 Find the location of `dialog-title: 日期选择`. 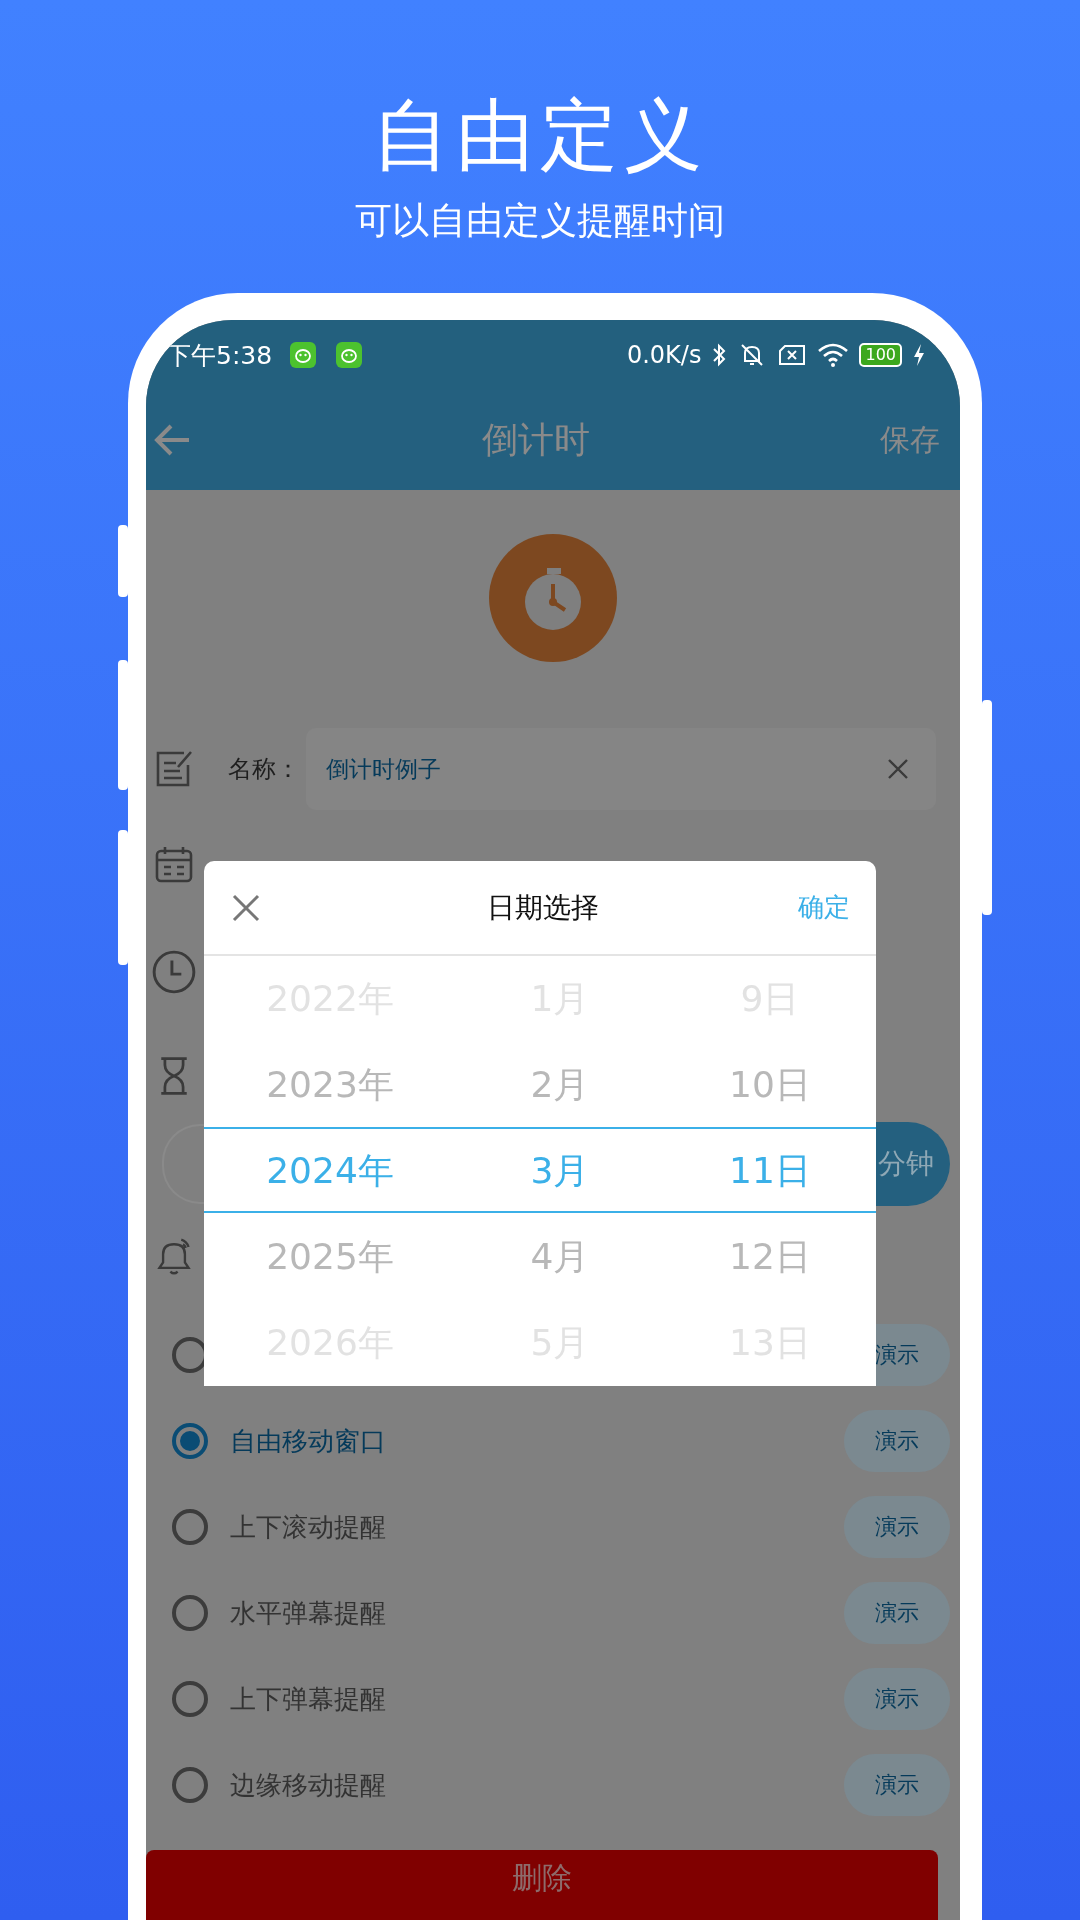

dialog-title: 日期选择 is located at coordinates (542, 907).